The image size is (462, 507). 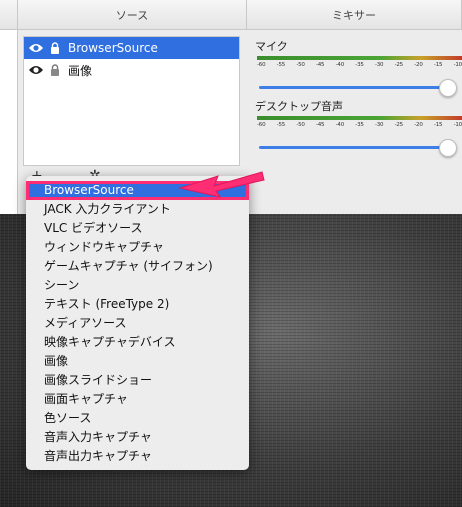 I want to click on menu-item-window-capture: ウィンドウキャプチャ, so click(x=137, y=247).